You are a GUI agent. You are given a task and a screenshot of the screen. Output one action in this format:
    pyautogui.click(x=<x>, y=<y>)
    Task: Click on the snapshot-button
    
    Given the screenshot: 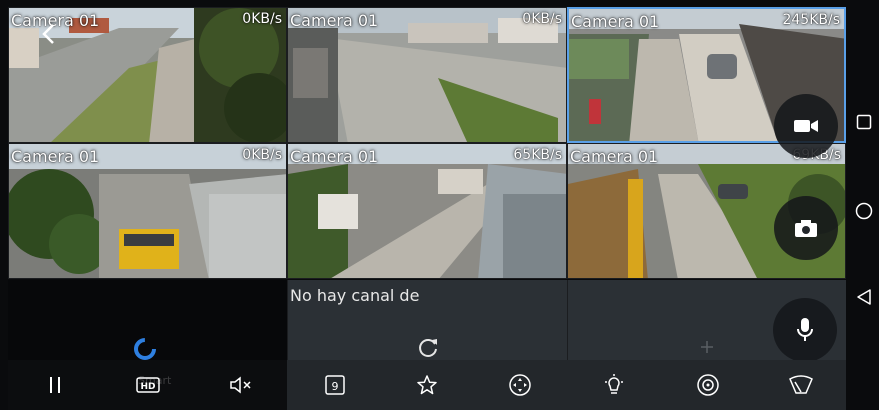 What is the action you would take?
    pyautogui.click(x=806, y=228)
    